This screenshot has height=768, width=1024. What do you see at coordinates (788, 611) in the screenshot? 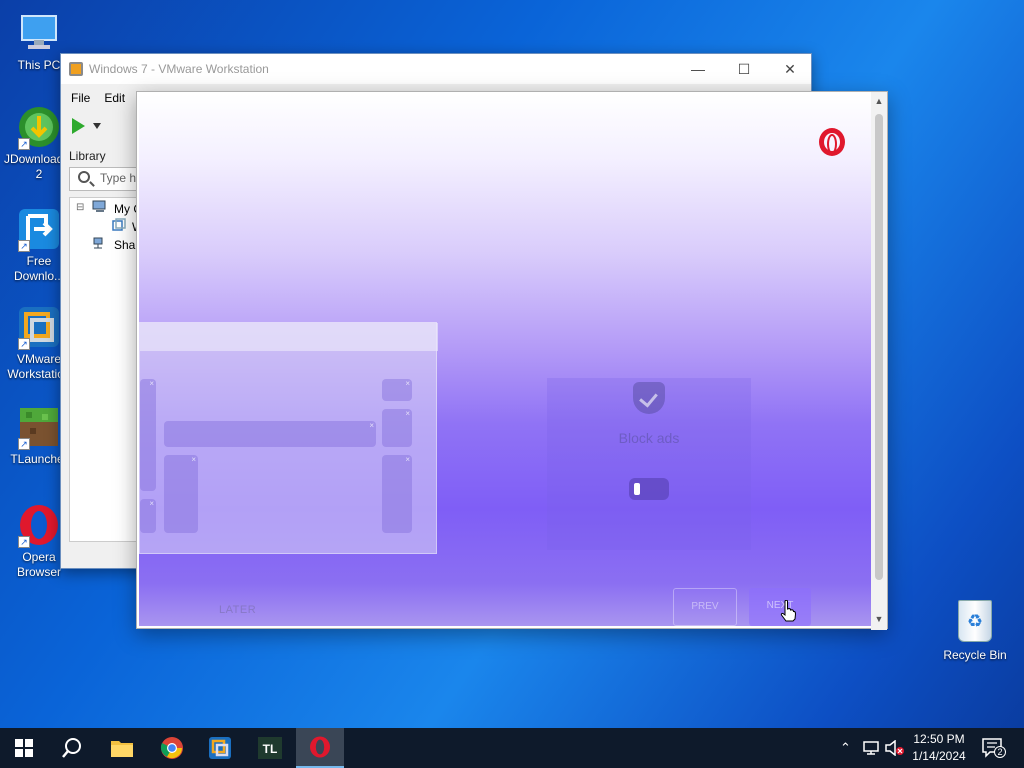
I see `hand-cursor-icon` at bounding box center [788, 611].